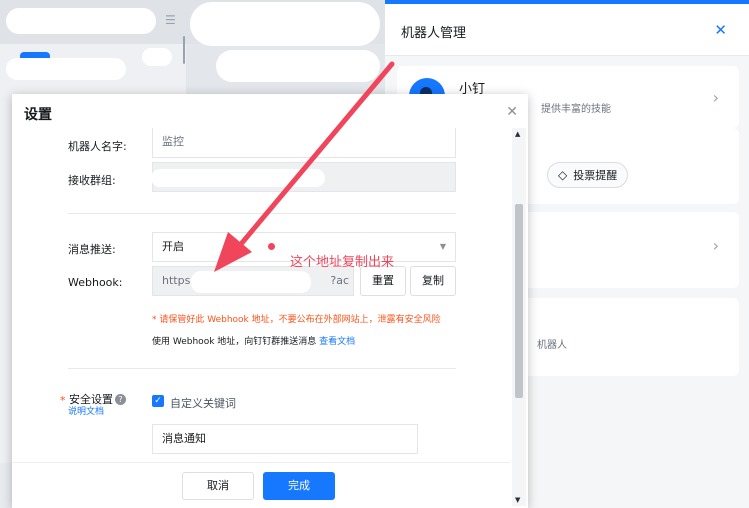 This screenshot has width=749, height=508. I want to click on dialog-title: 设置, so click(38, 115).